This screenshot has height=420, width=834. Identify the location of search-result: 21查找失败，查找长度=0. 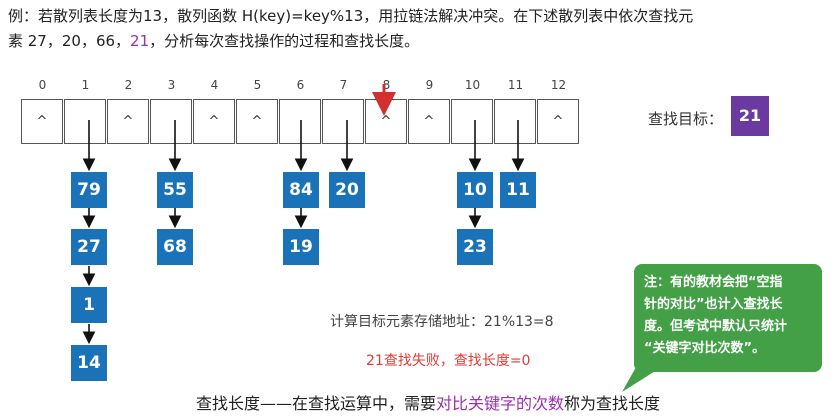
(448, 361).